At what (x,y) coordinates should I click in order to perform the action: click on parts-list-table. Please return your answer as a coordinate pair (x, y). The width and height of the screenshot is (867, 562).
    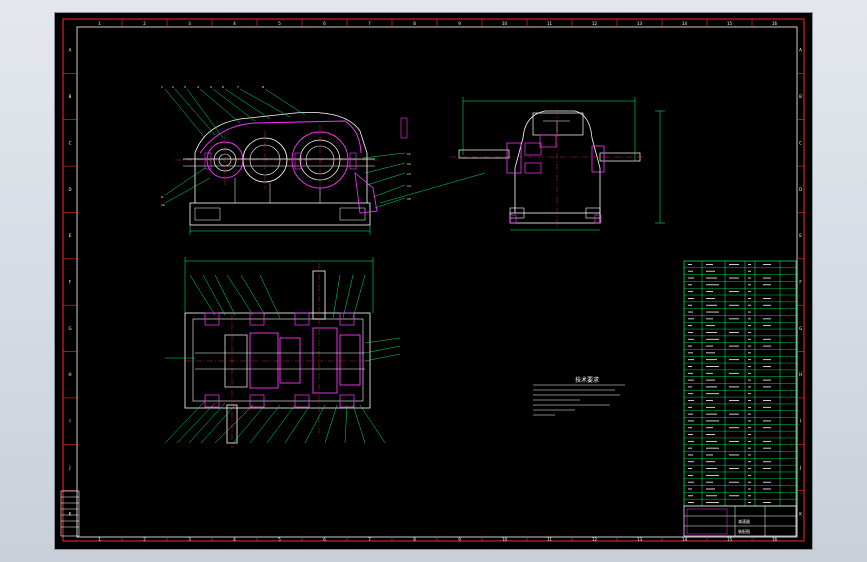
    Looking at the image, I should click on (740, 383).